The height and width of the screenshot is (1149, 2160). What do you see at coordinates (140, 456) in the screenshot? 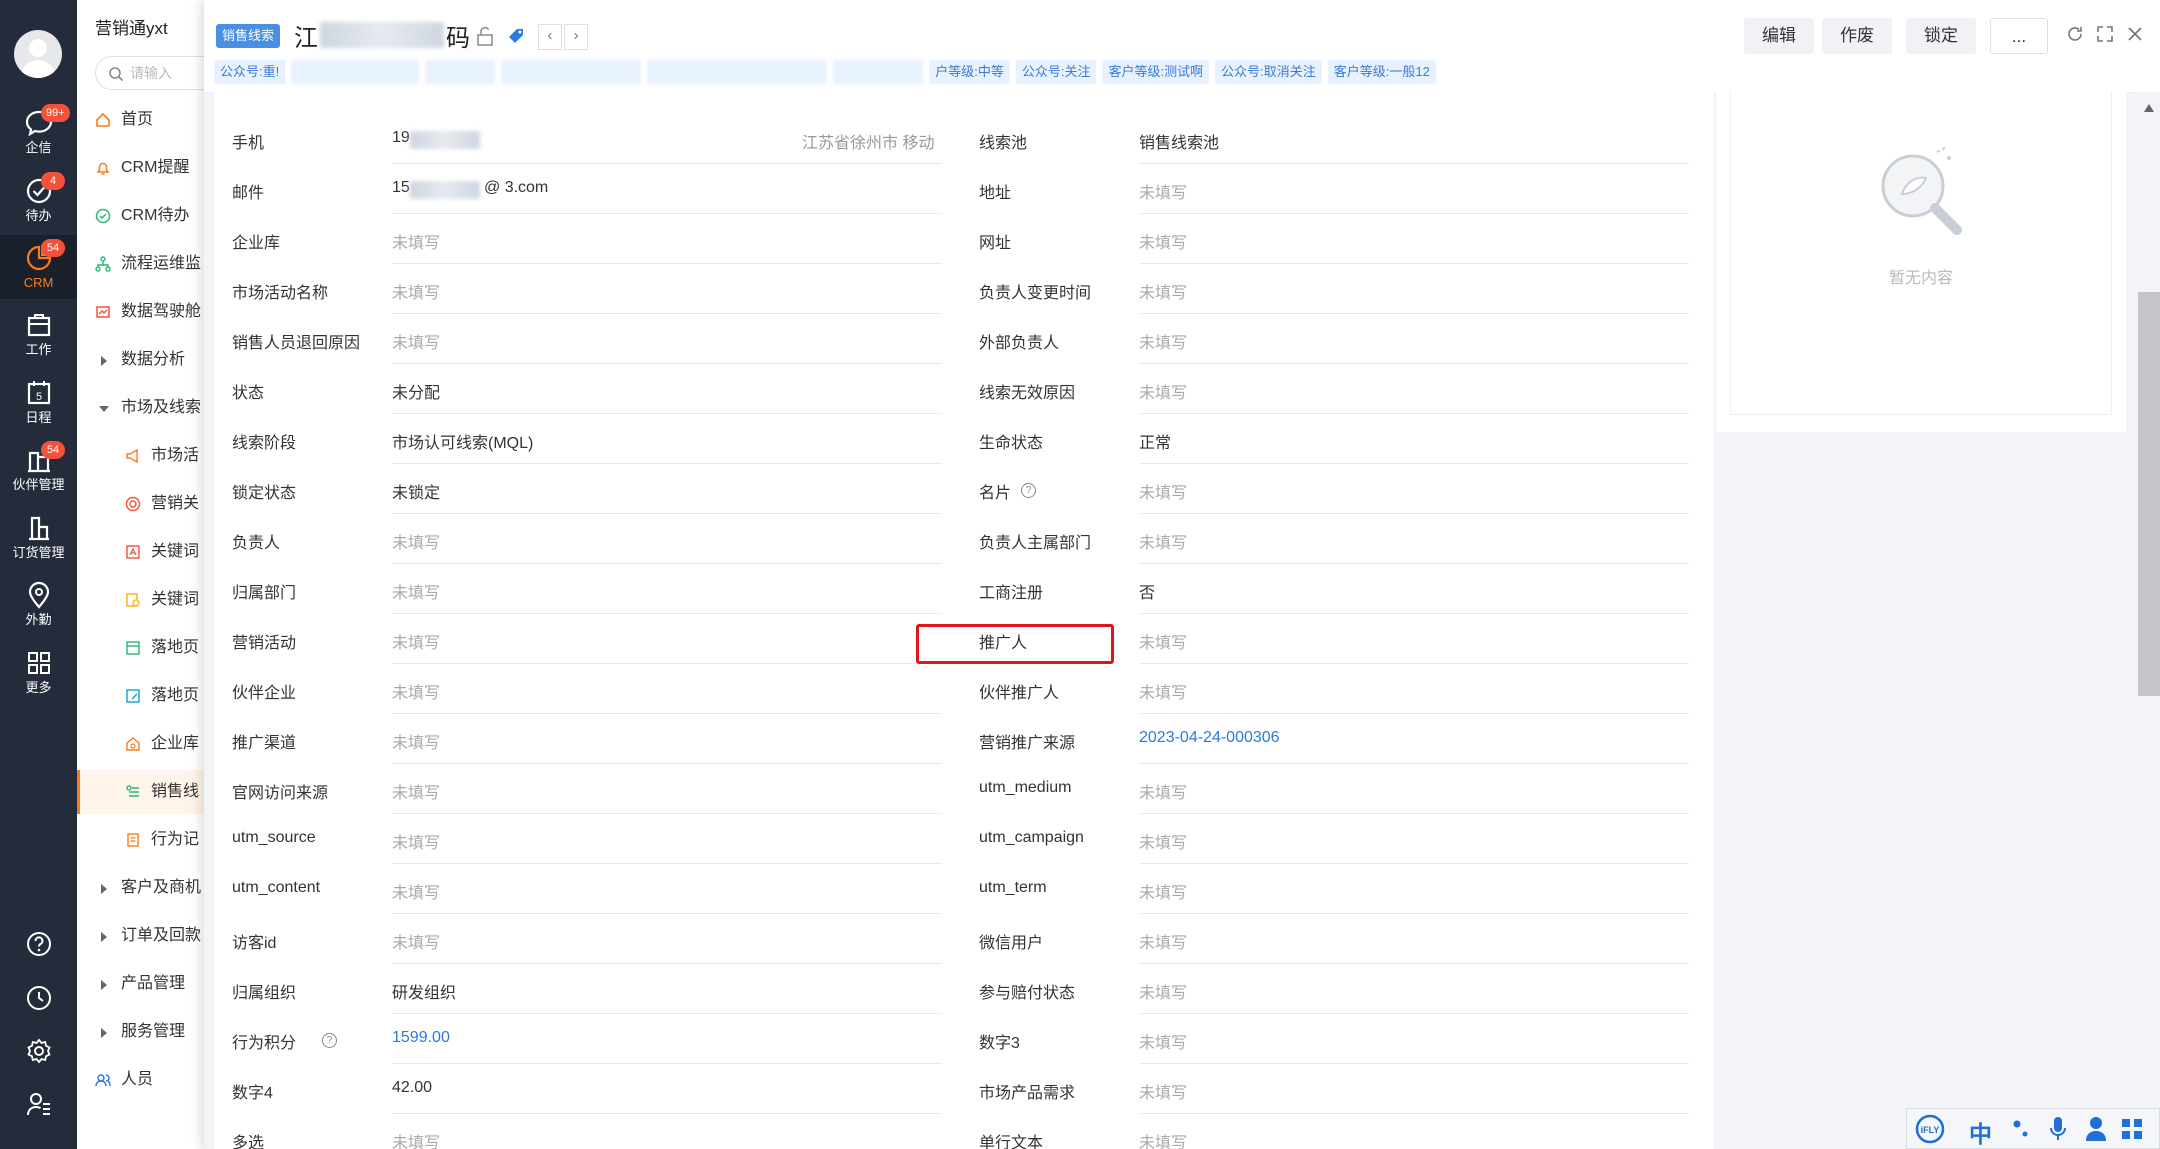
I see `nav-item-campaign: 市场活` at bounding box center [140, 456].